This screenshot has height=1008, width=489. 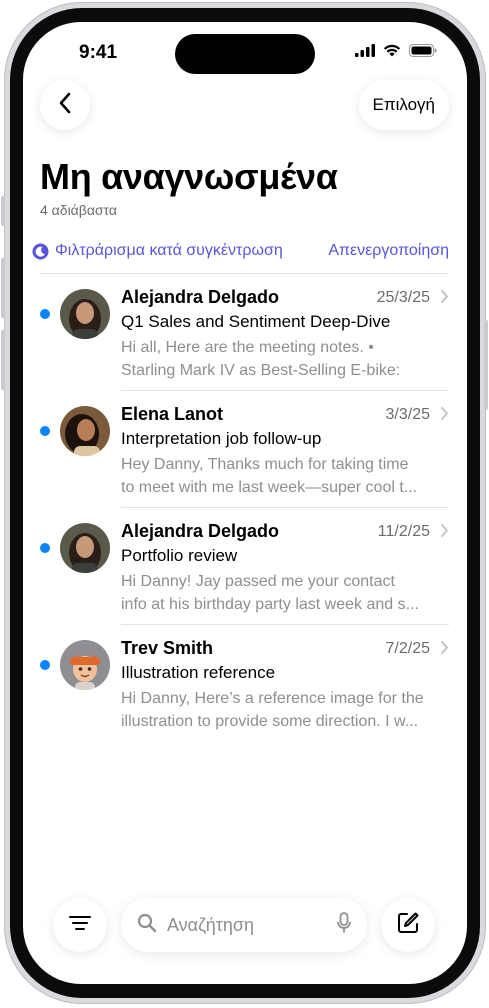 I want to click on volume-up-button, so click(x=3, y=288).